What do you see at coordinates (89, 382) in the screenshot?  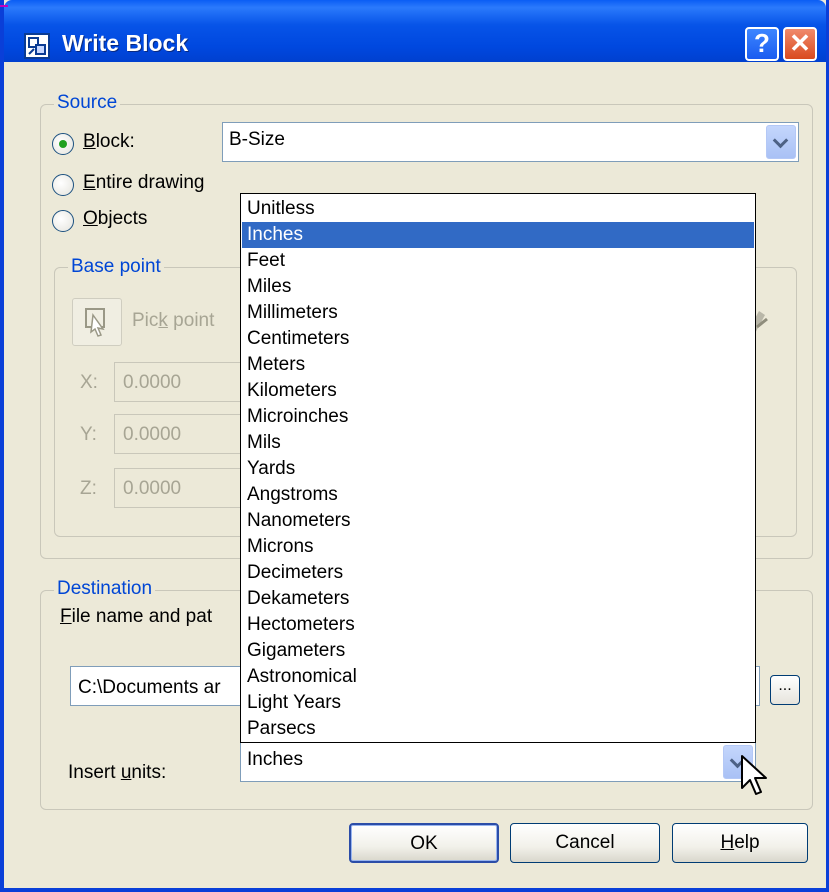 I see `x-label: X:` at bounding box center [89, 382].